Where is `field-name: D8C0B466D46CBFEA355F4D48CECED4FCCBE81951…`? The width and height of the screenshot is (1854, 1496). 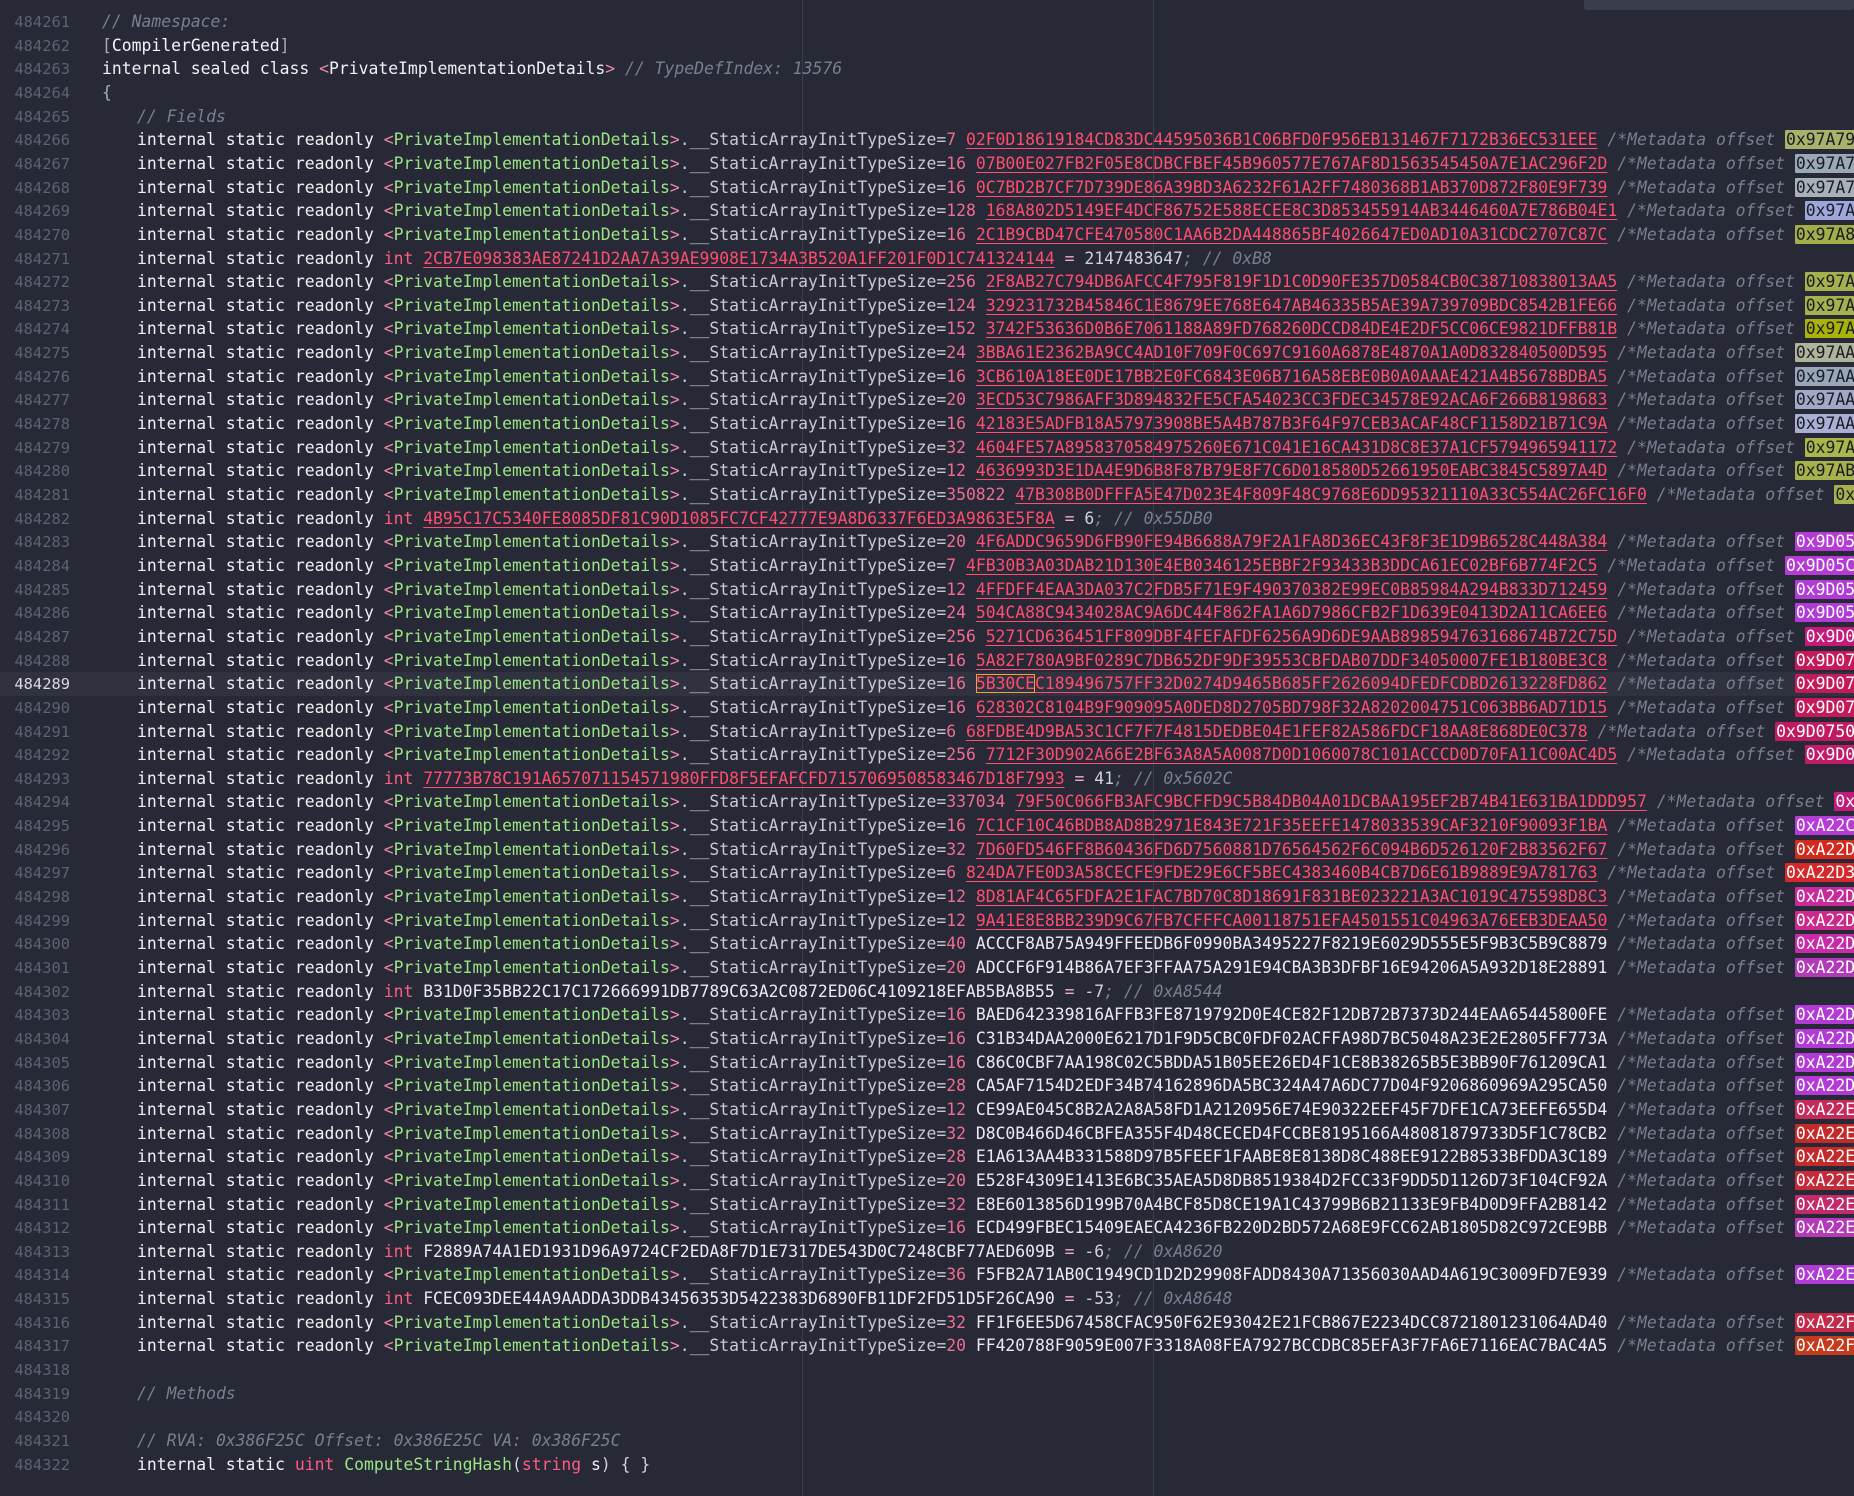 field-name: D8C0B466D46CBFEA355F4D48CECED4FCCBE81951… is located at coordinates (1292, 1133).